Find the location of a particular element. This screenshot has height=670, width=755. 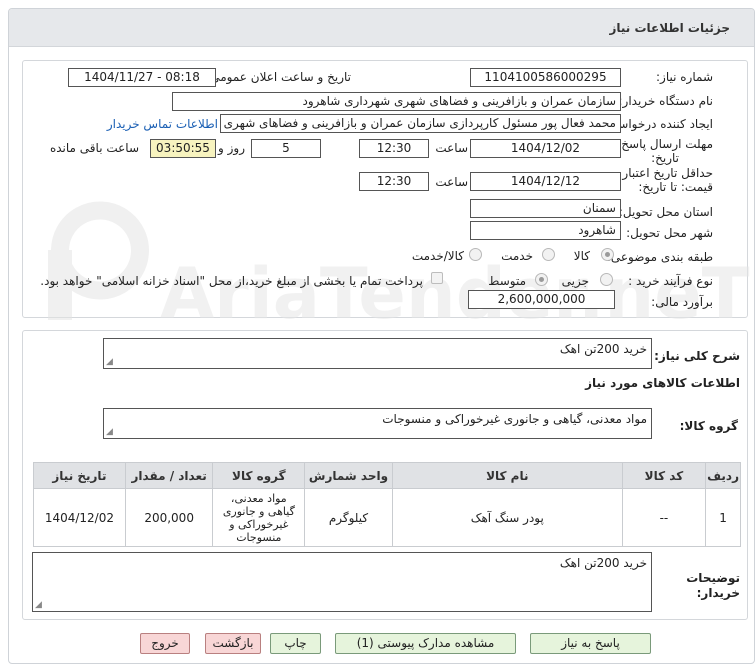

days-remaining-field: 5 is located at coordinates (286, 148).